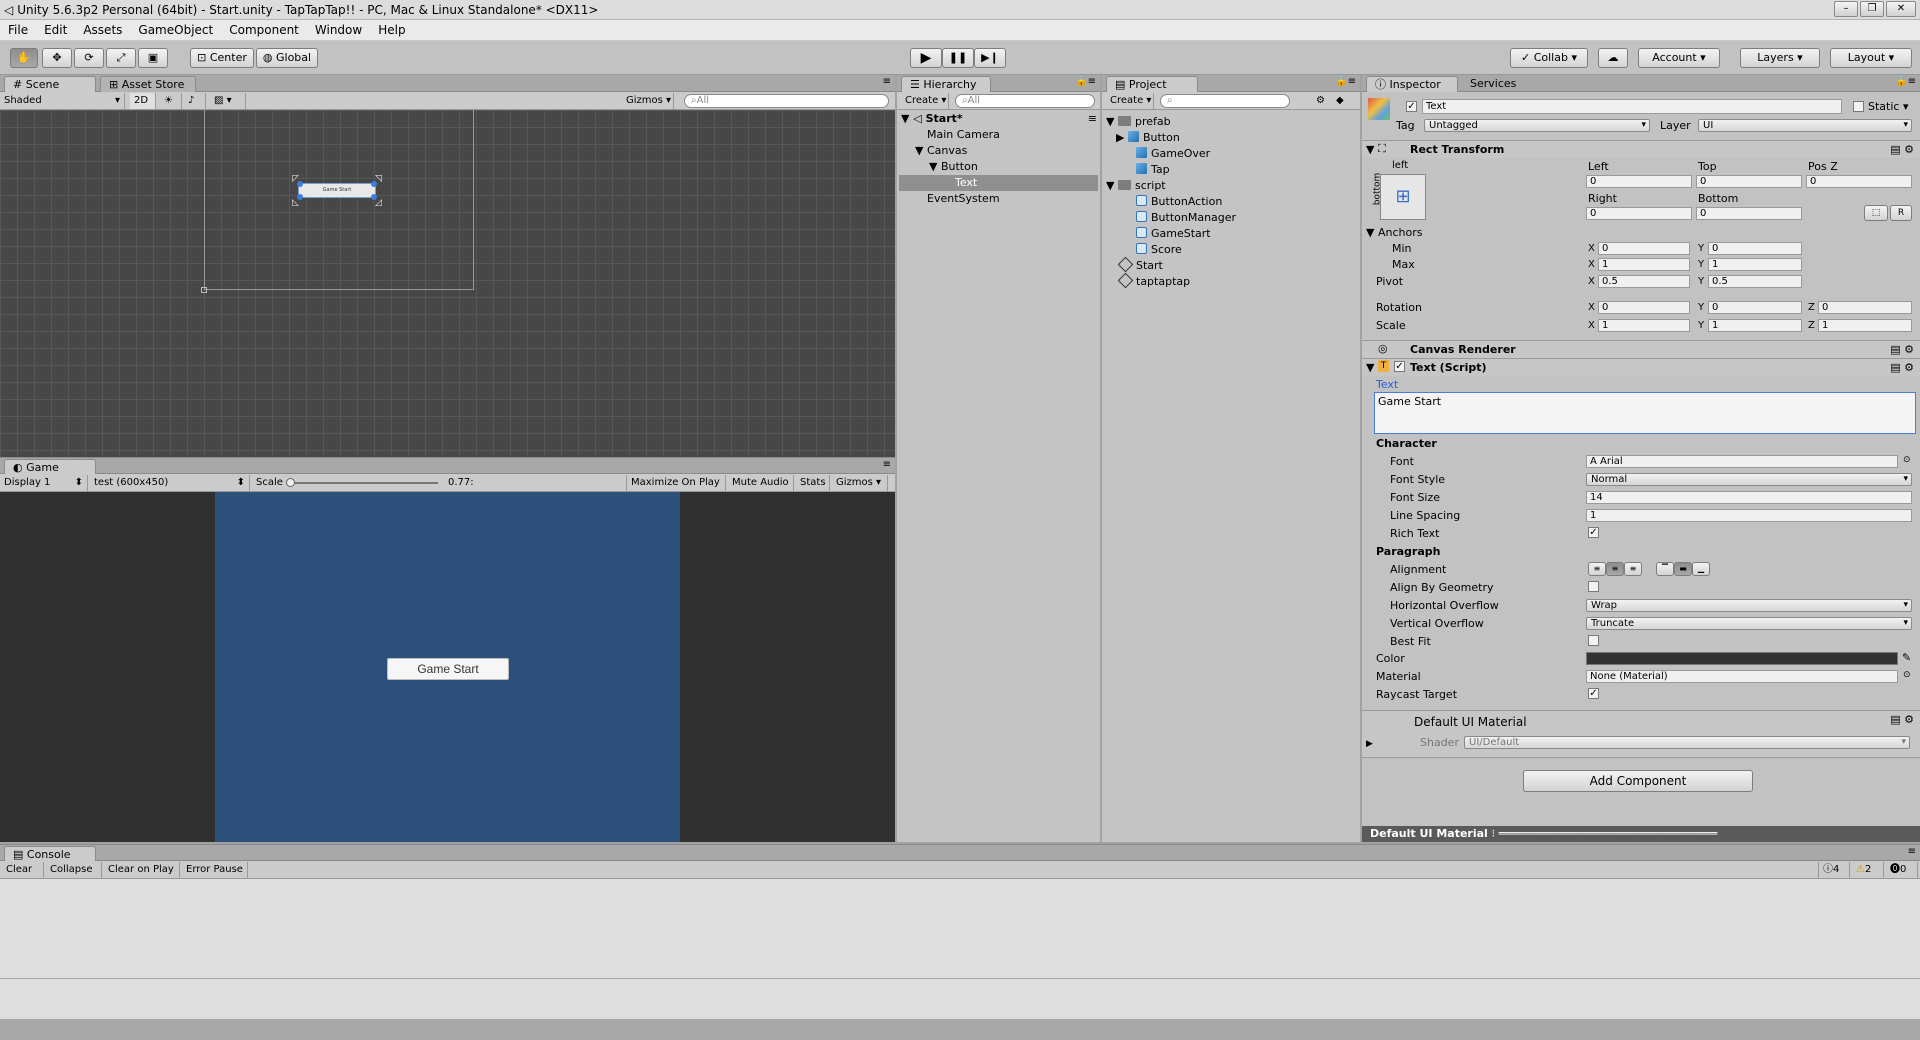  I want to click on hierarchy-item-main-camera: Main Camera, so click(963, 135).